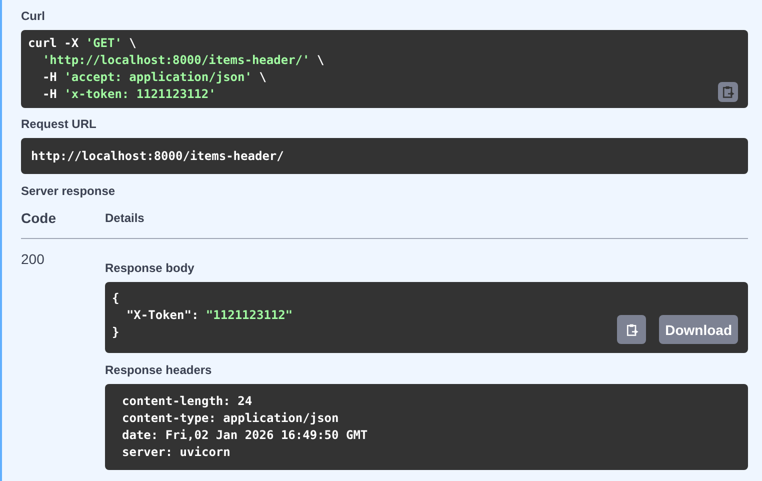  Describe the element at coordinates (116, 298) in the screenshot. I see `code-line: {` at that location.